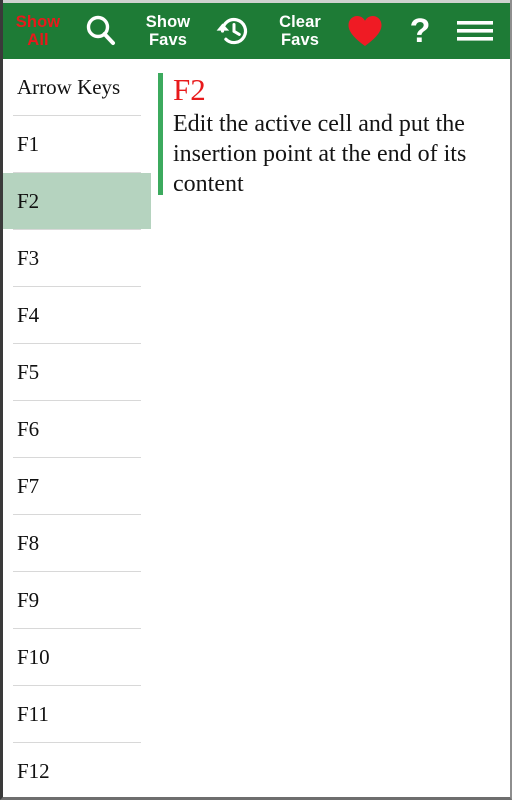 The image size is (512, 800). I want to click on menu-button, so click(475, 31).